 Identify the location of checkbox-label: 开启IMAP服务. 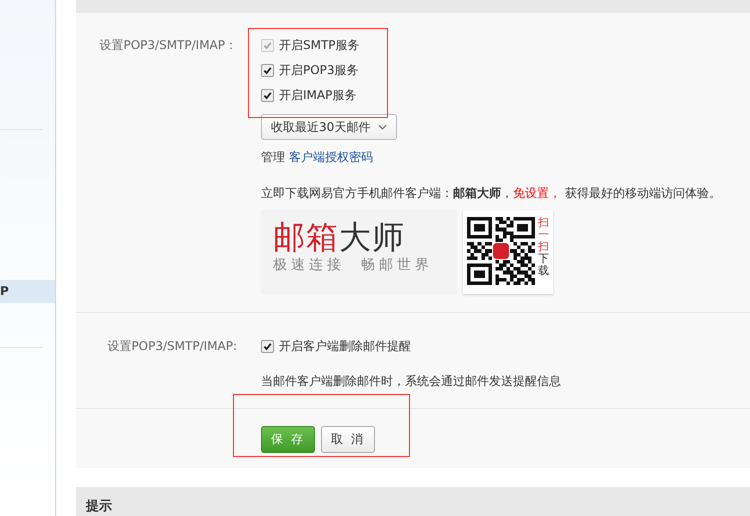
(317, 95).